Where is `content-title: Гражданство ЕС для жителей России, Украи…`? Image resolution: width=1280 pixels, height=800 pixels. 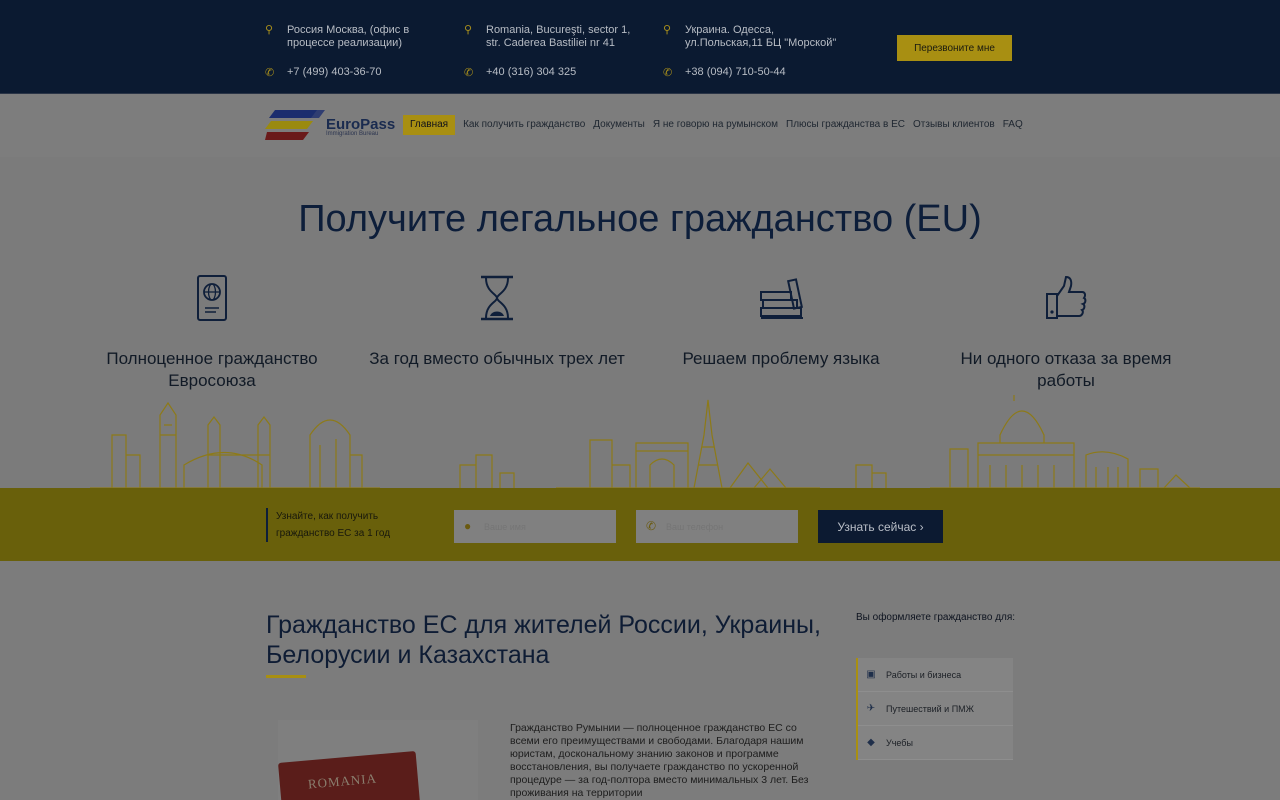
content-title: Гражданство ЕС для жителей России, Украи… is located at coordinates (543, 640).